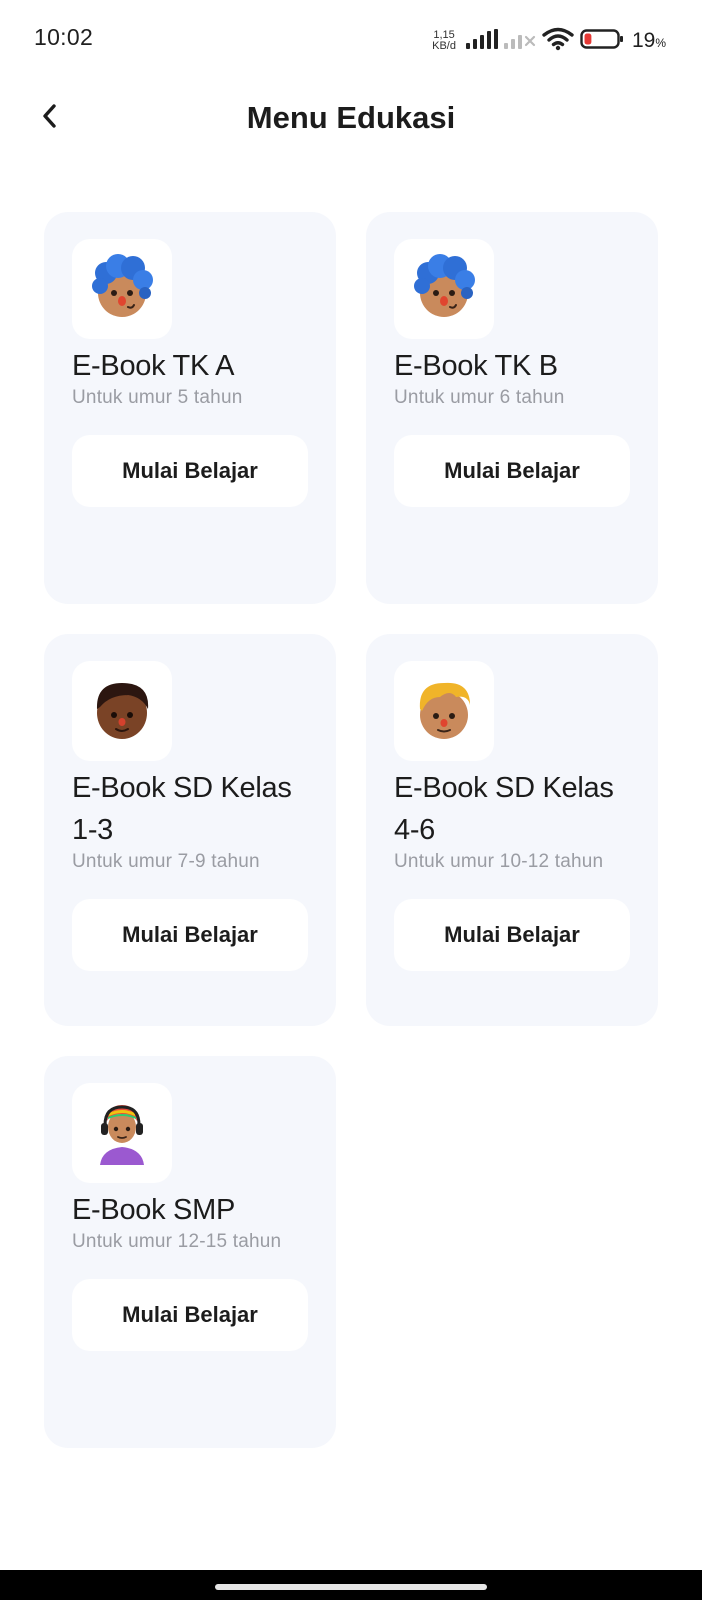 The image size is (702, 1600). Describe the element at coordinates (476, 366) in the screenshot. I see `card-title: E-Book TK B` at that location.